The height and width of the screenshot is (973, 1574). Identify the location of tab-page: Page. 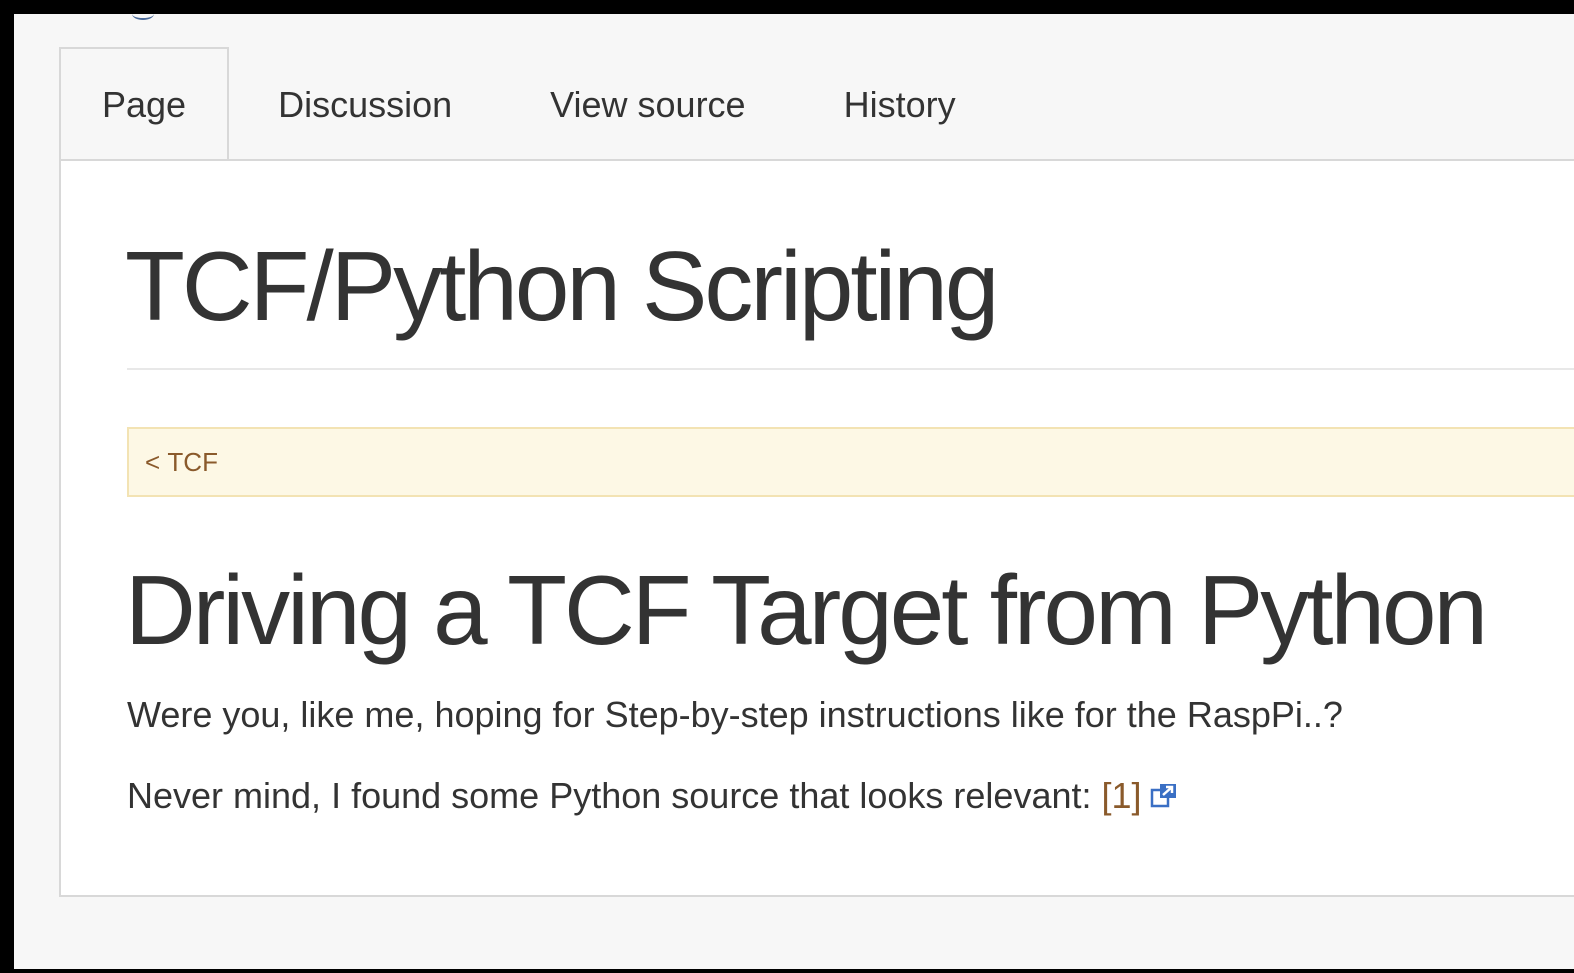
(144, 104).